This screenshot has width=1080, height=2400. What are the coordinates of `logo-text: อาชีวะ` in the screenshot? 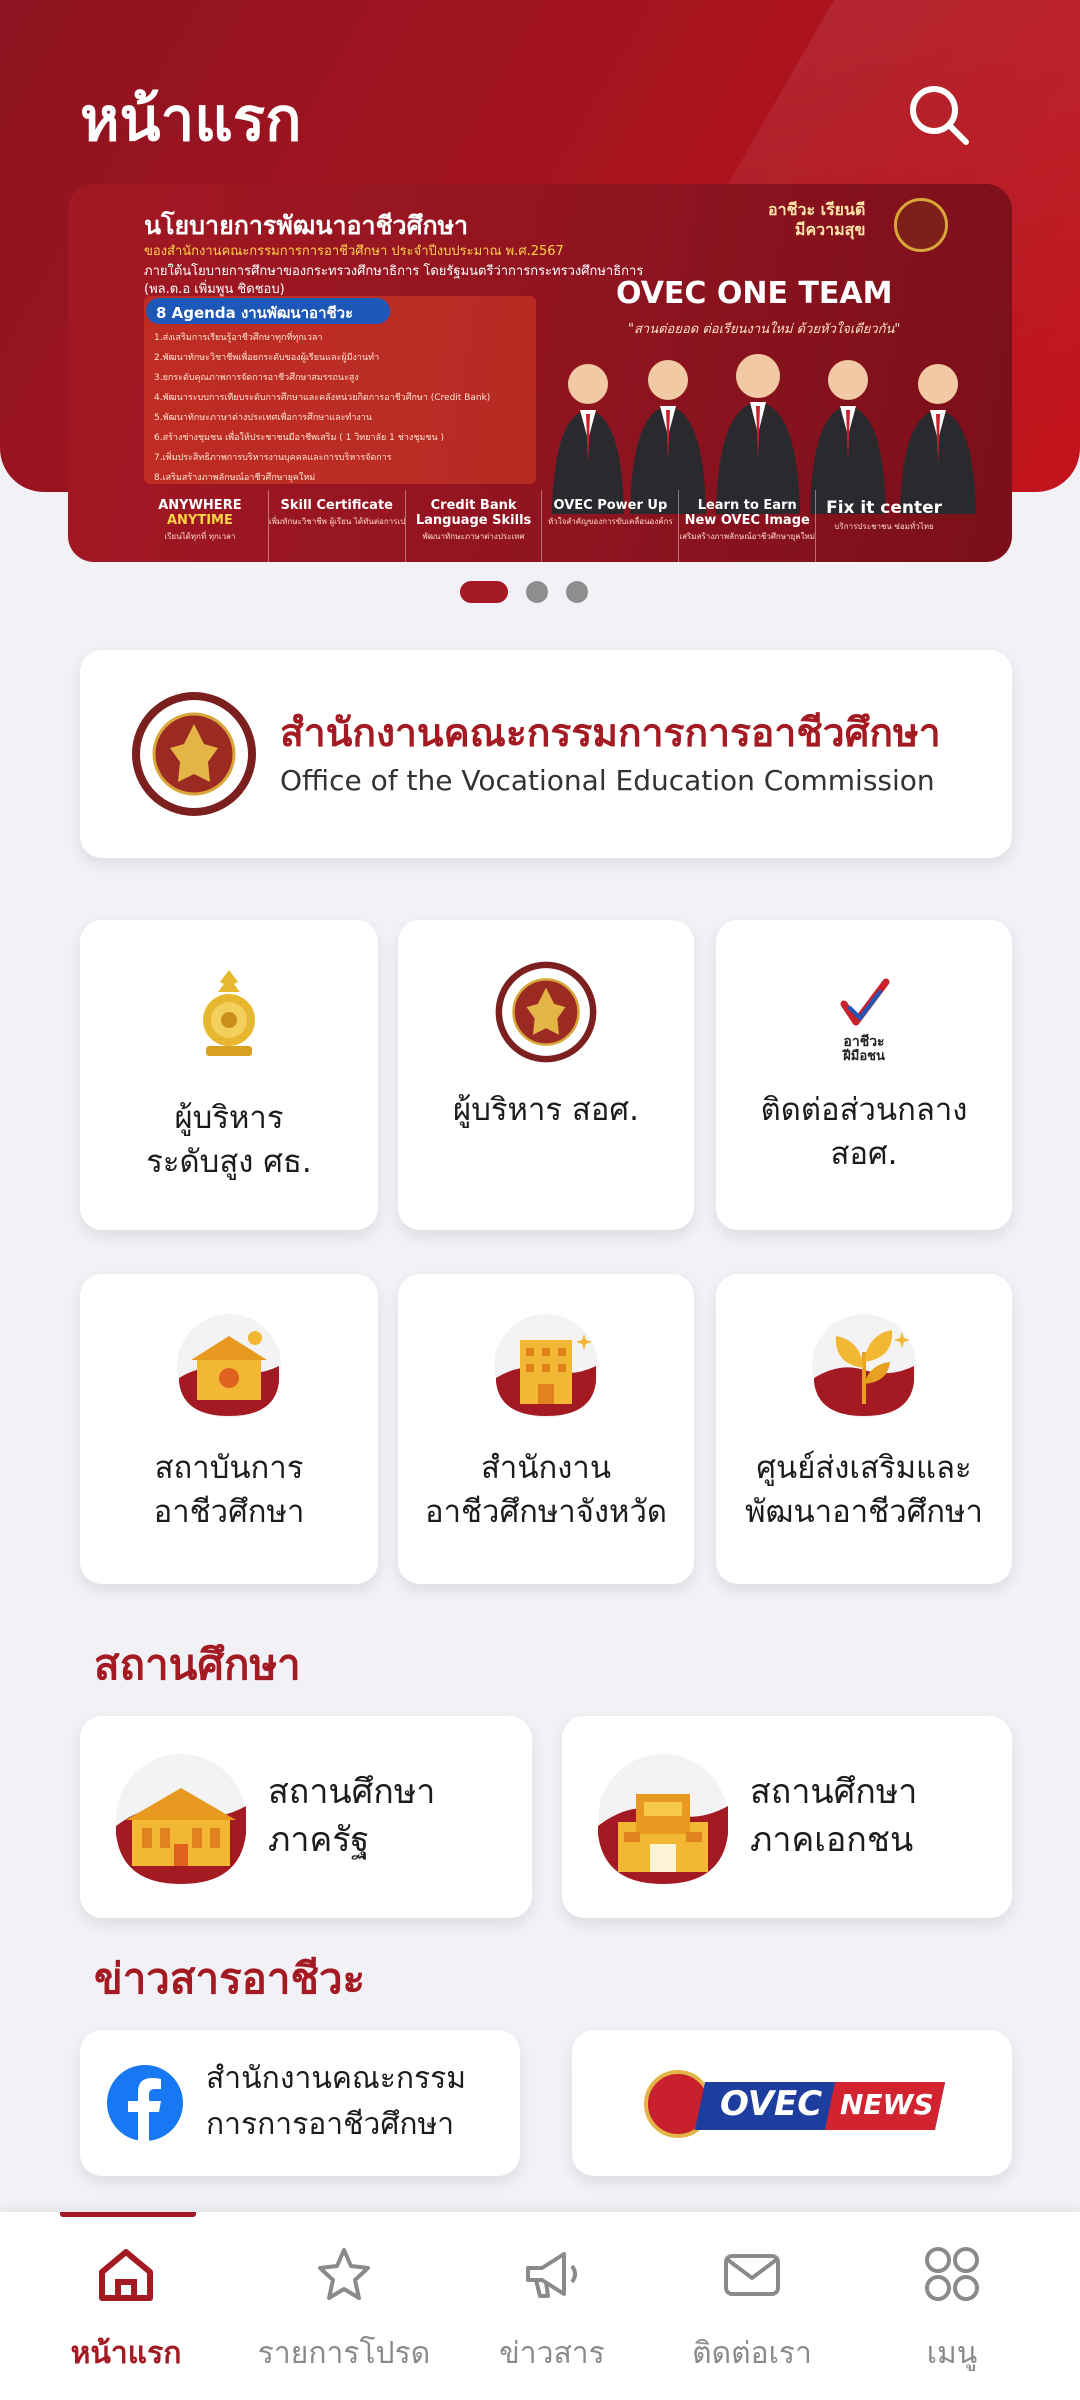 It's located at (864, 1042).